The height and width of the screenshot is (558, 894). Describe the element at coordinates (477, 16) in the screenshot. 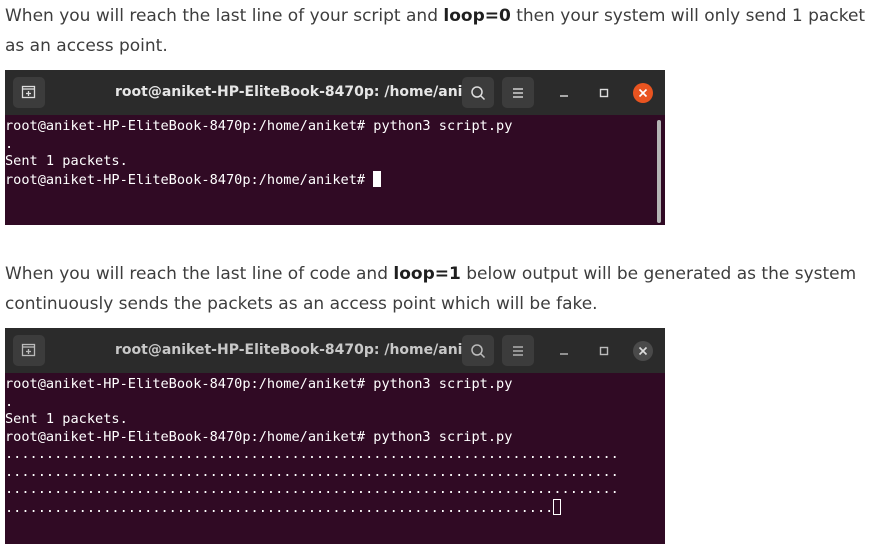

I see `code-keyword: loop=0` at that location.